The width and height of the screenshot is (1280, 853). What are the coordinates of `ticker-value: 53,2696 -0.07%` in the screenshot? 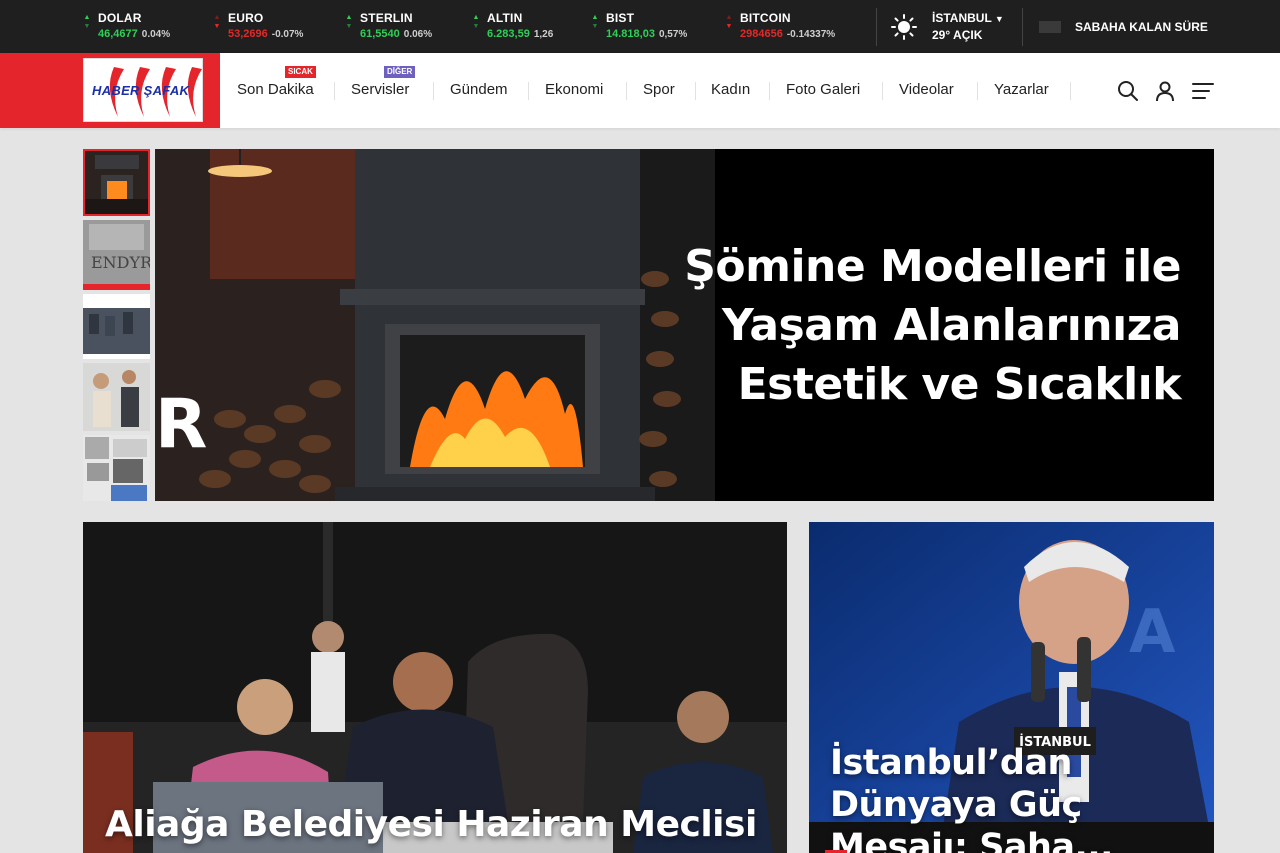 It's located at (266, 34).